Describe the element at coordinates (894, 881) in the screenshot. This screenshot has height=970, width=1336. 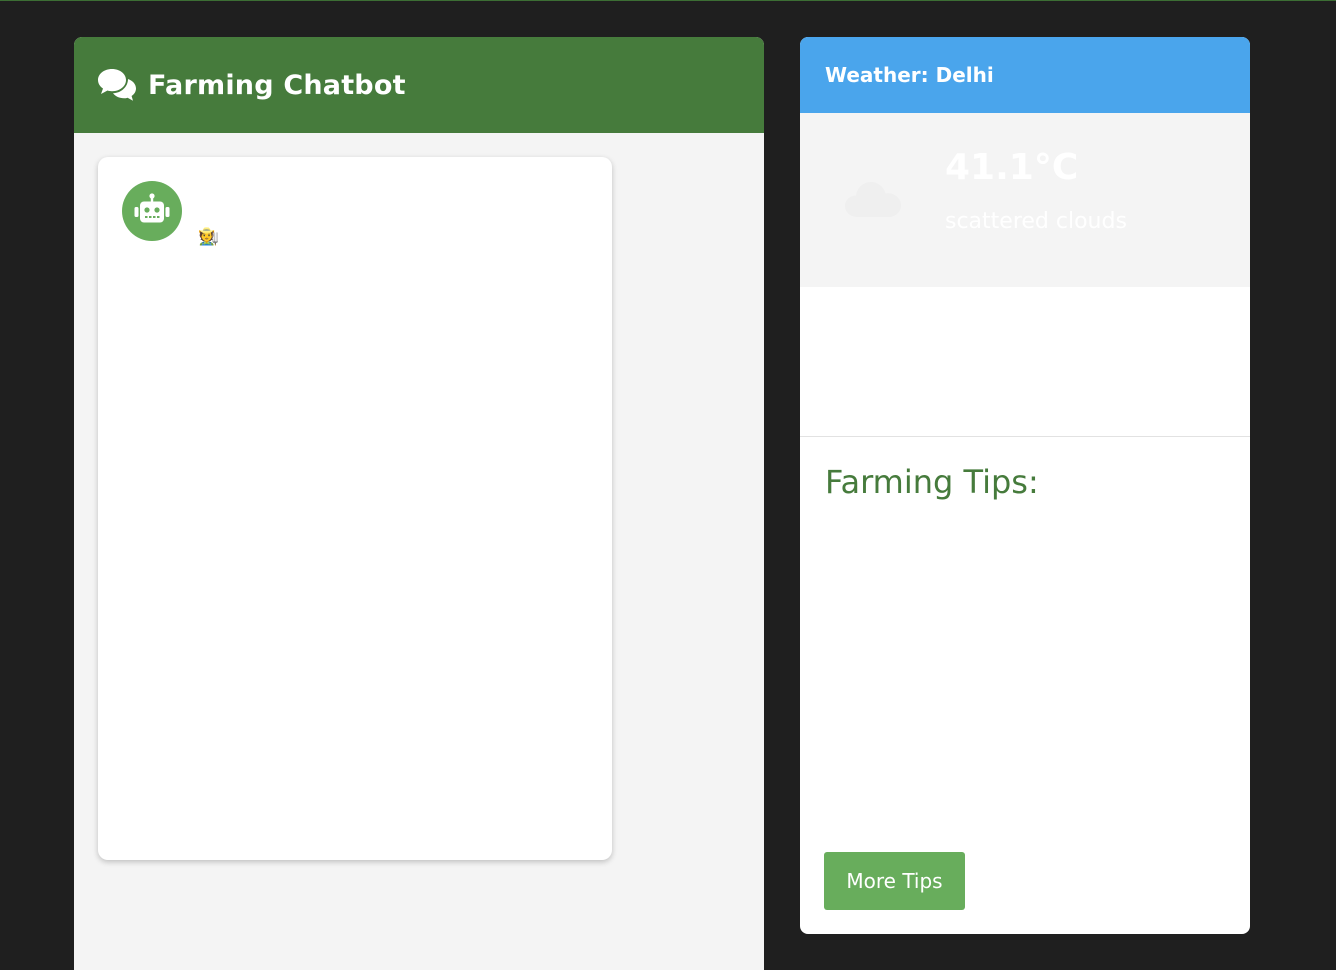
I see `more-tips-button: More Tips` at that location.